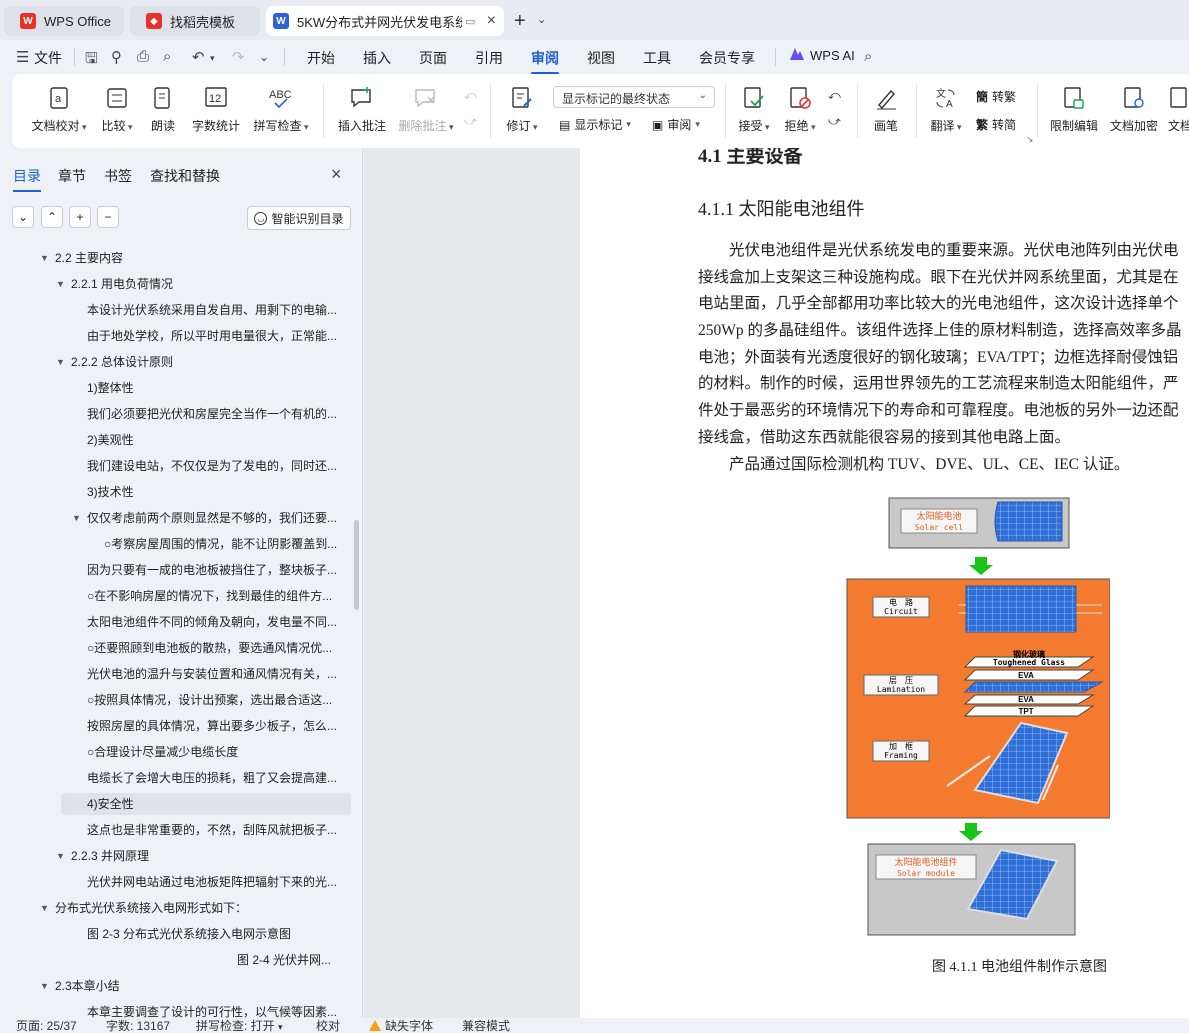 The width and height of the screenshot is (1189, 1033). Describe the element at coordinates (996, 96) in the screenshot. I see `to-traditional-button: 簡 转繁` at that location.